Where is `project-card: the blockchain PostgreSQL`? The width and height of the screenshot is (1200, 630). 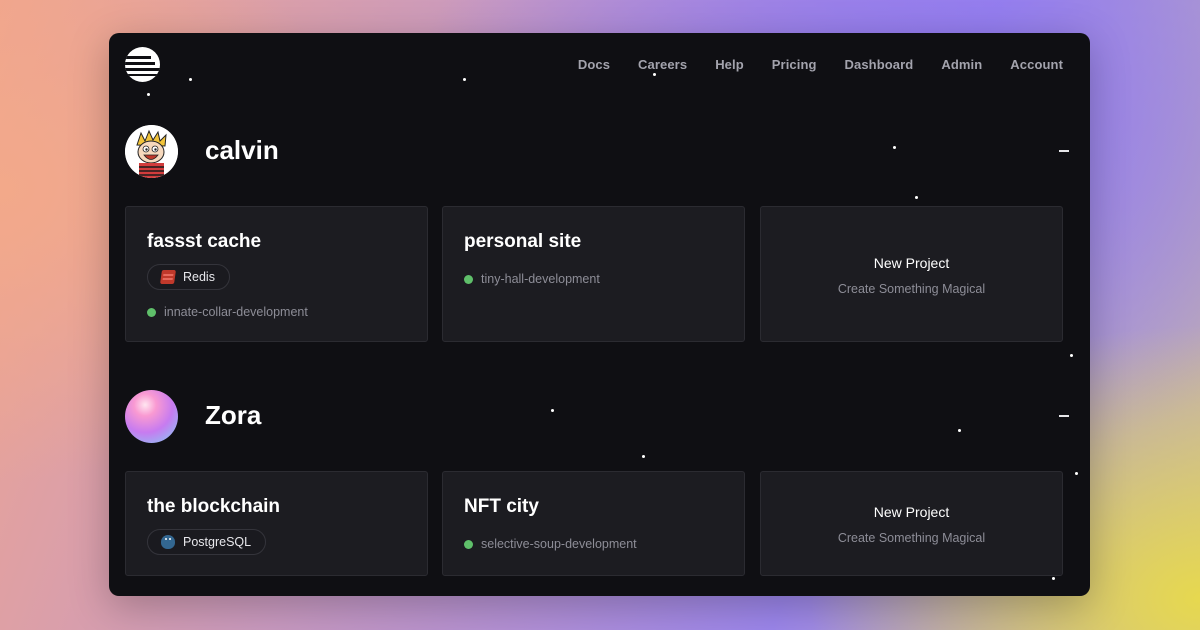 project-card: the blockchain PostgreSQL is located at coordinates (276, 523).